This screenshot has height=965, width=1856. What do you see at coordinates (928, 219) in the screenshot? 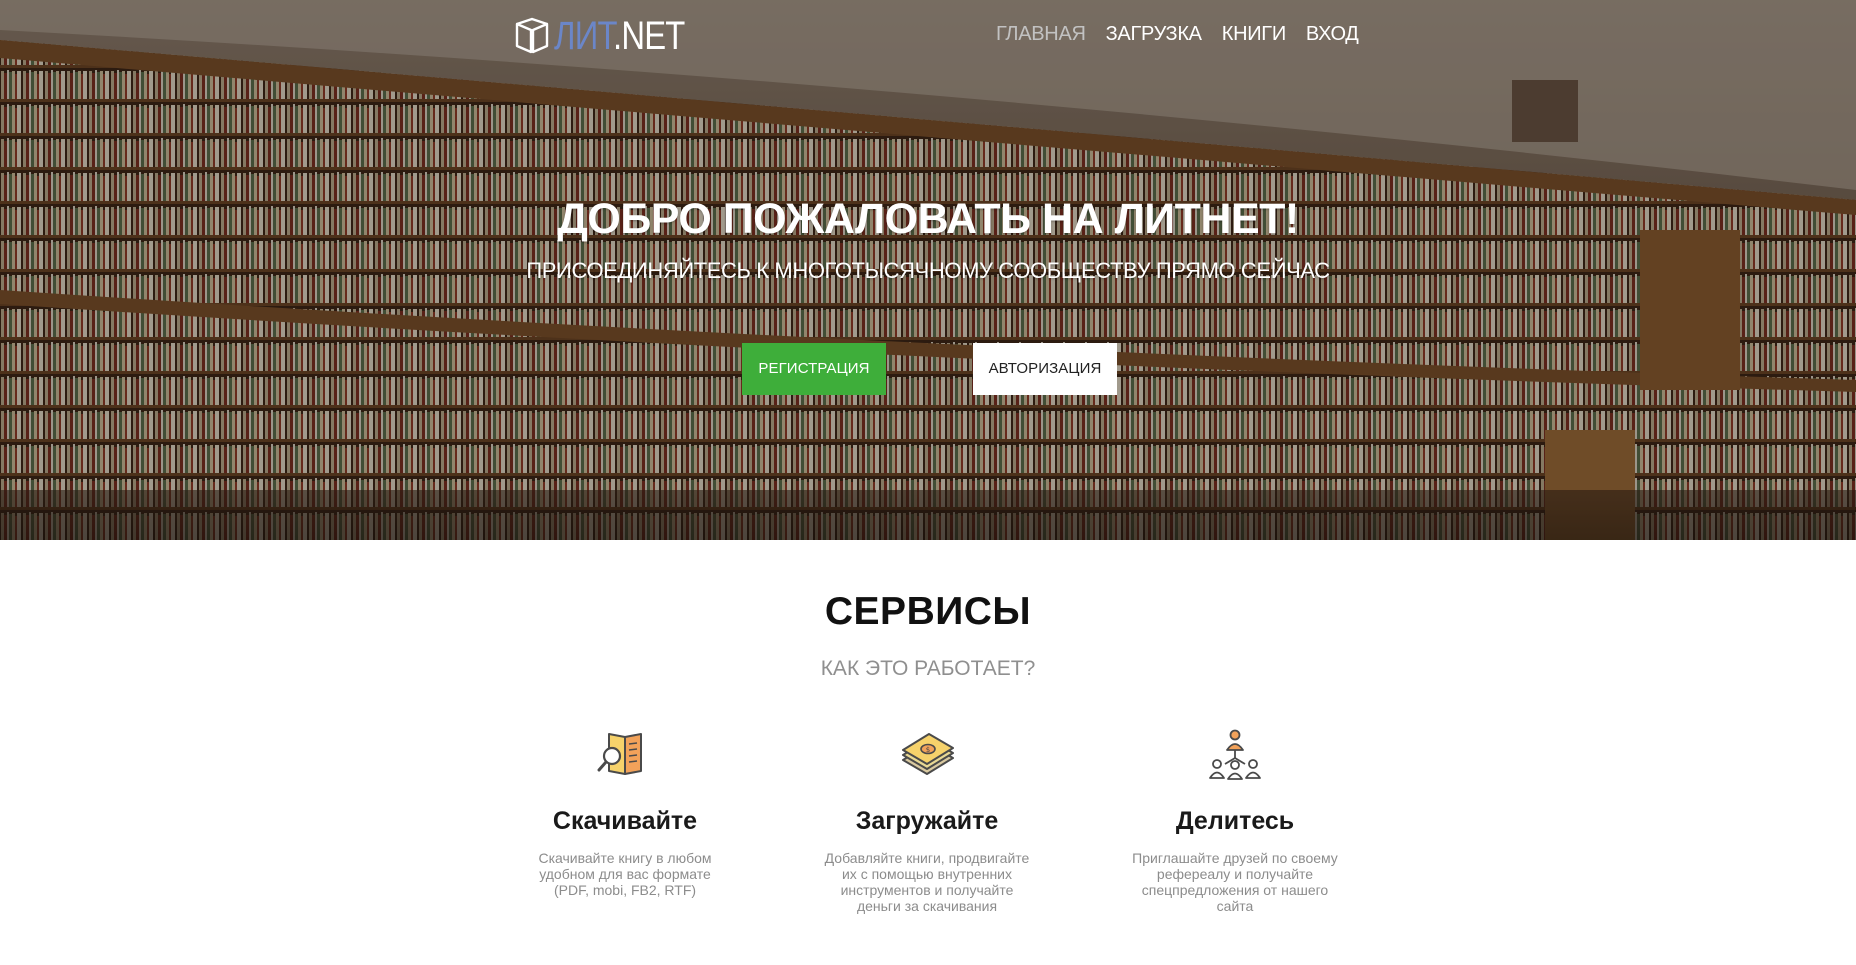
I see `hero-title: ДОБРО ПОЖАЛОВАТЬ НА ЛИТНЕТ!` at bounding box center [928, 219].